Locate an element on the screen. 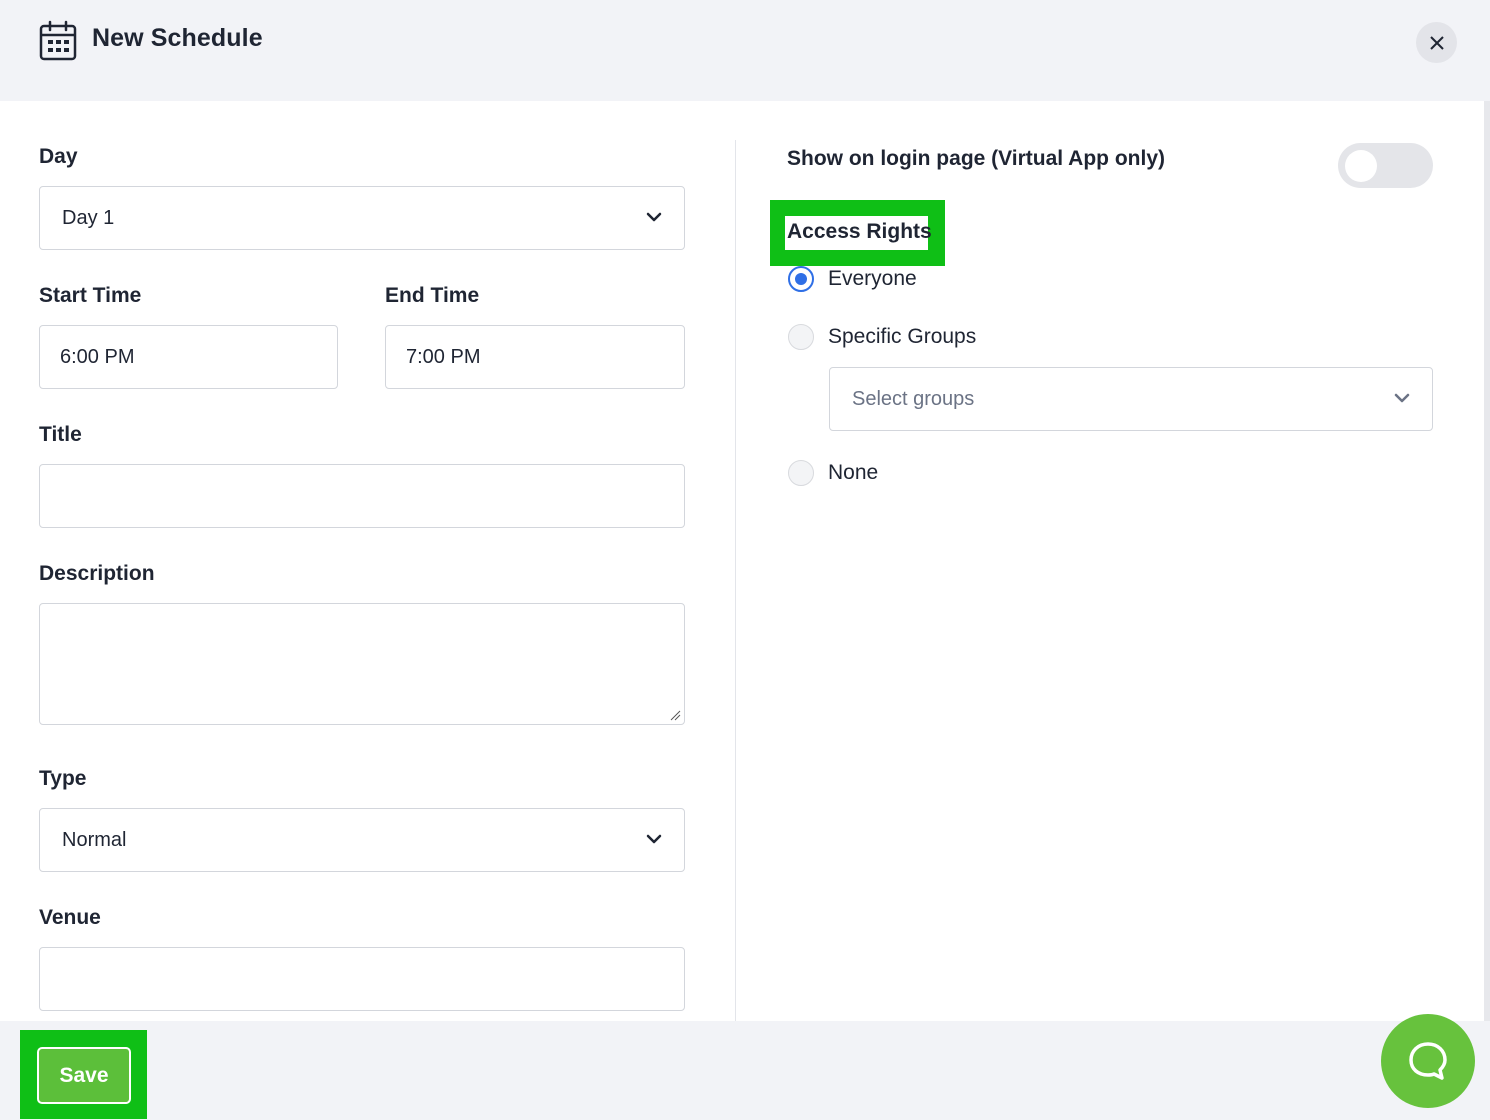 Image resolution: width=1490 pixels, height=1120 pixels. groups-select: Select groups is located at coordinates (1131, 399).